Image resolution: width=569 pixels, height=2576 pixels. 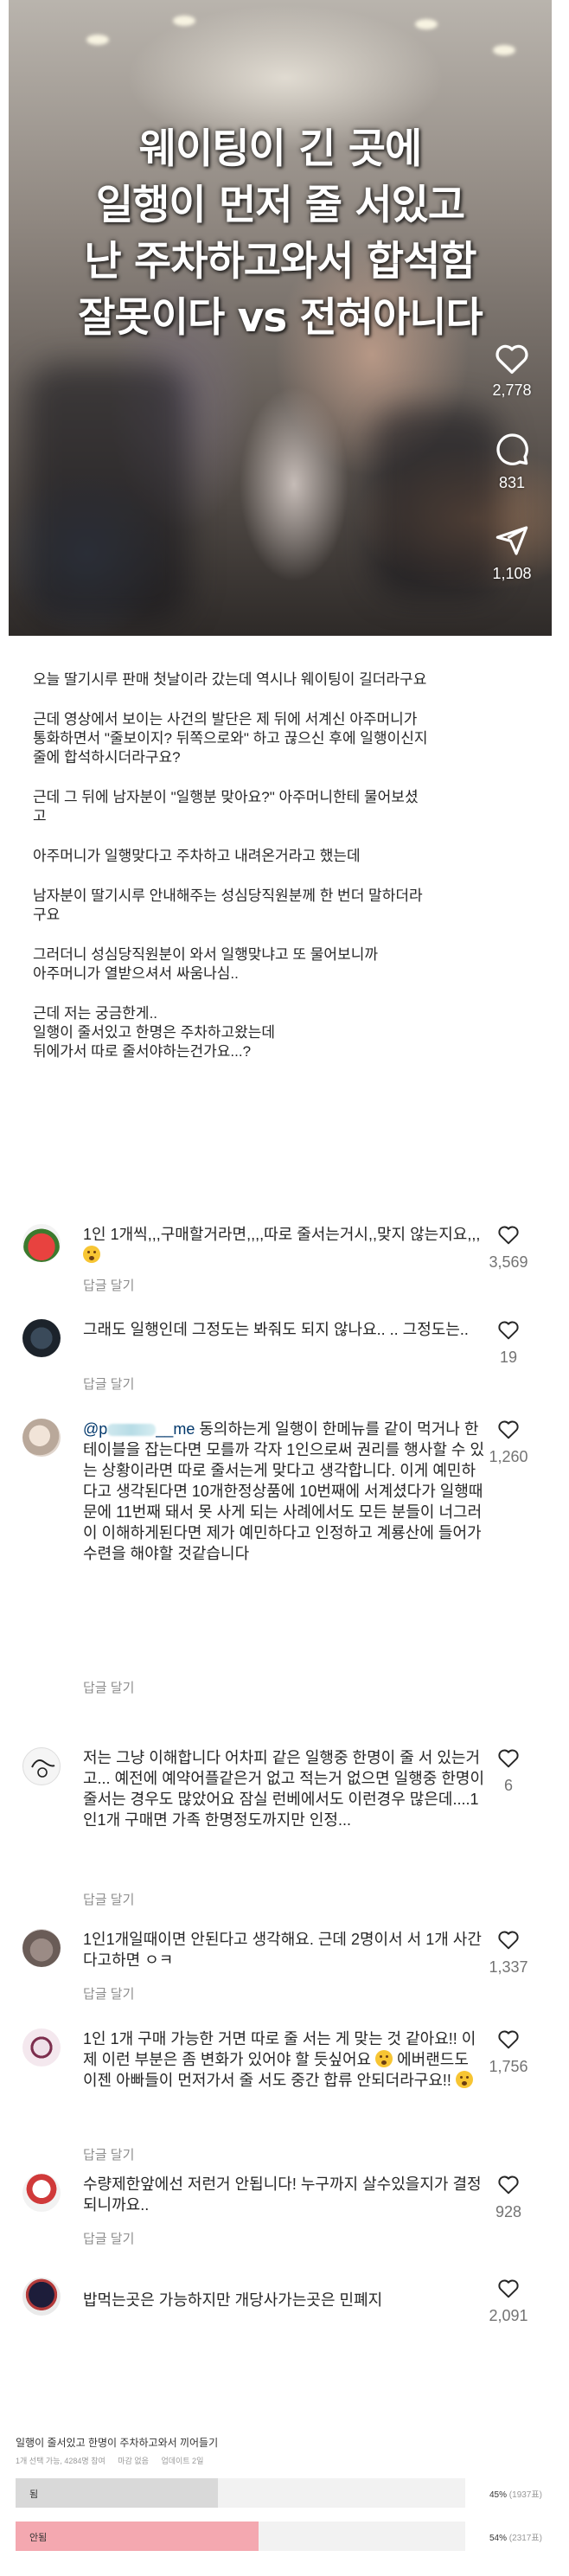 What do you see at coordinates (512, 390) in the screenshot?
I see `like-count: 2,778` at bounding box center [512, 390].